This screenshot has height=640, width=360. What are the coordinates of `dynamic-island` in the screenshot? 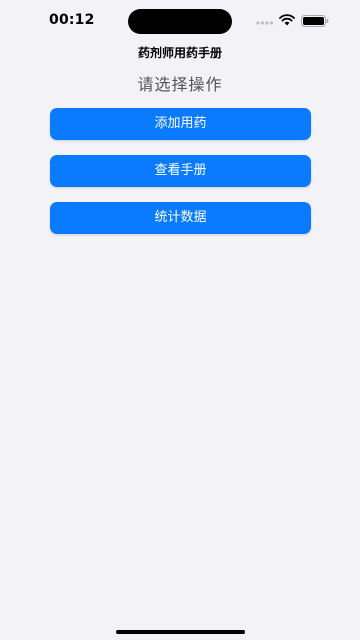 It's located at (180, 21).